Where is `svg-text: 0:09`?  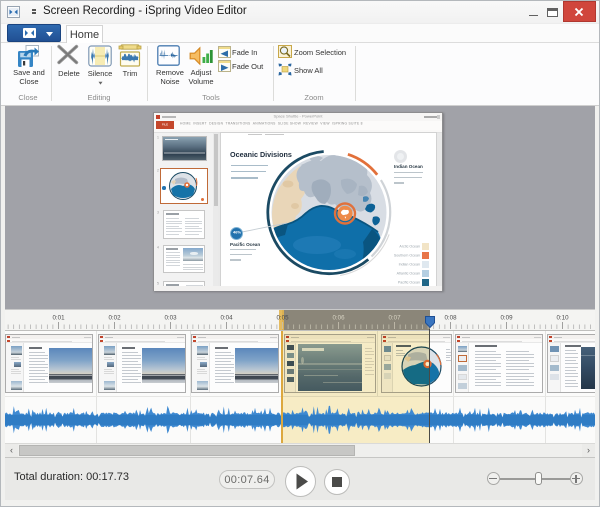
svg-text: 0:09 is located at coordinates (506, 318).